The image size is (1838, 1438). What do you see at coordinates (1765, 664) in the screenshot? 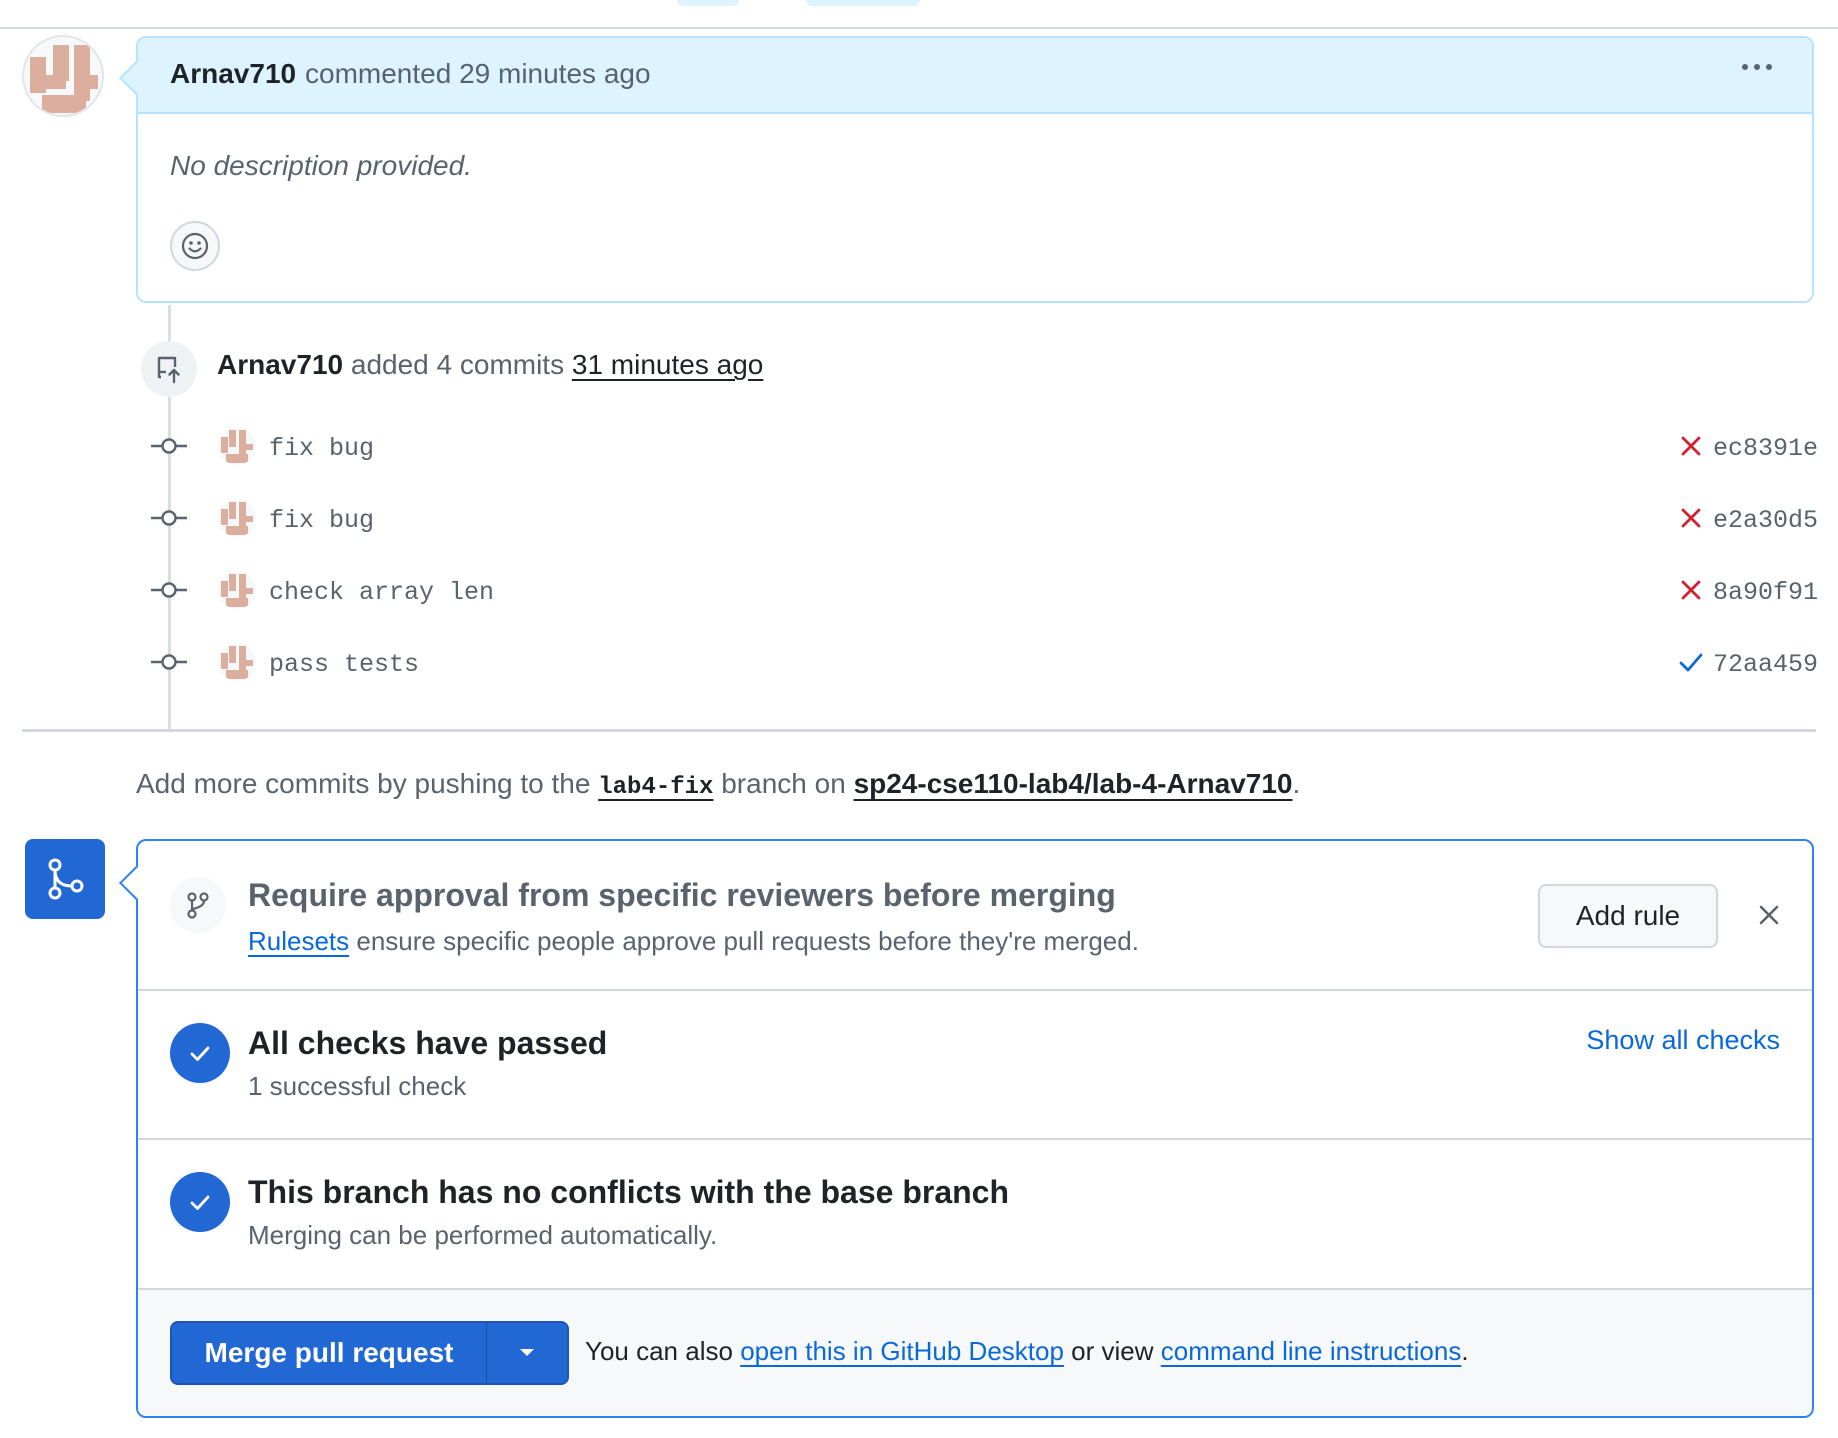
I see `commit-sha: 72aa459` at bounding box center [1765, 664].